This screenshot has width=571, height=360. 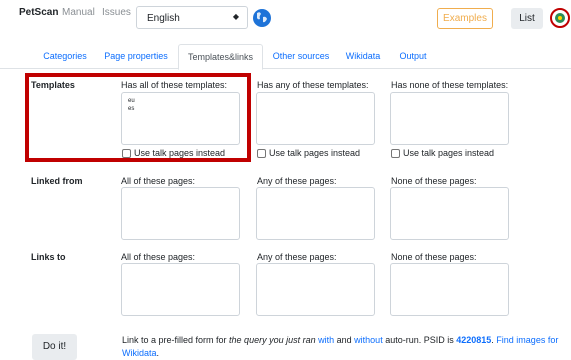 I want to click on with-autorun-link: with, so click(x=326, y=340).